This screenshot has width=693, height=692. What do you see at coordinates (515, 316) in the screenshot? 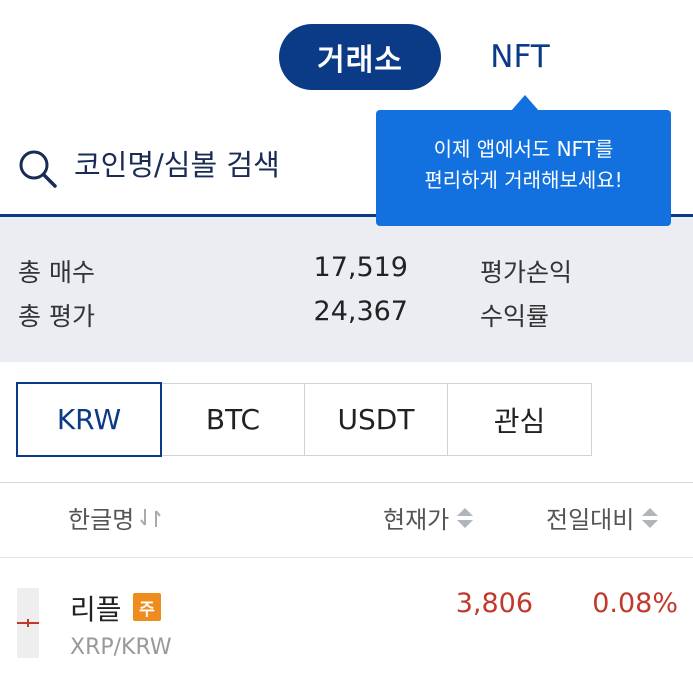
I see `yield-label: 수익률` at bounding box center [515, 316].